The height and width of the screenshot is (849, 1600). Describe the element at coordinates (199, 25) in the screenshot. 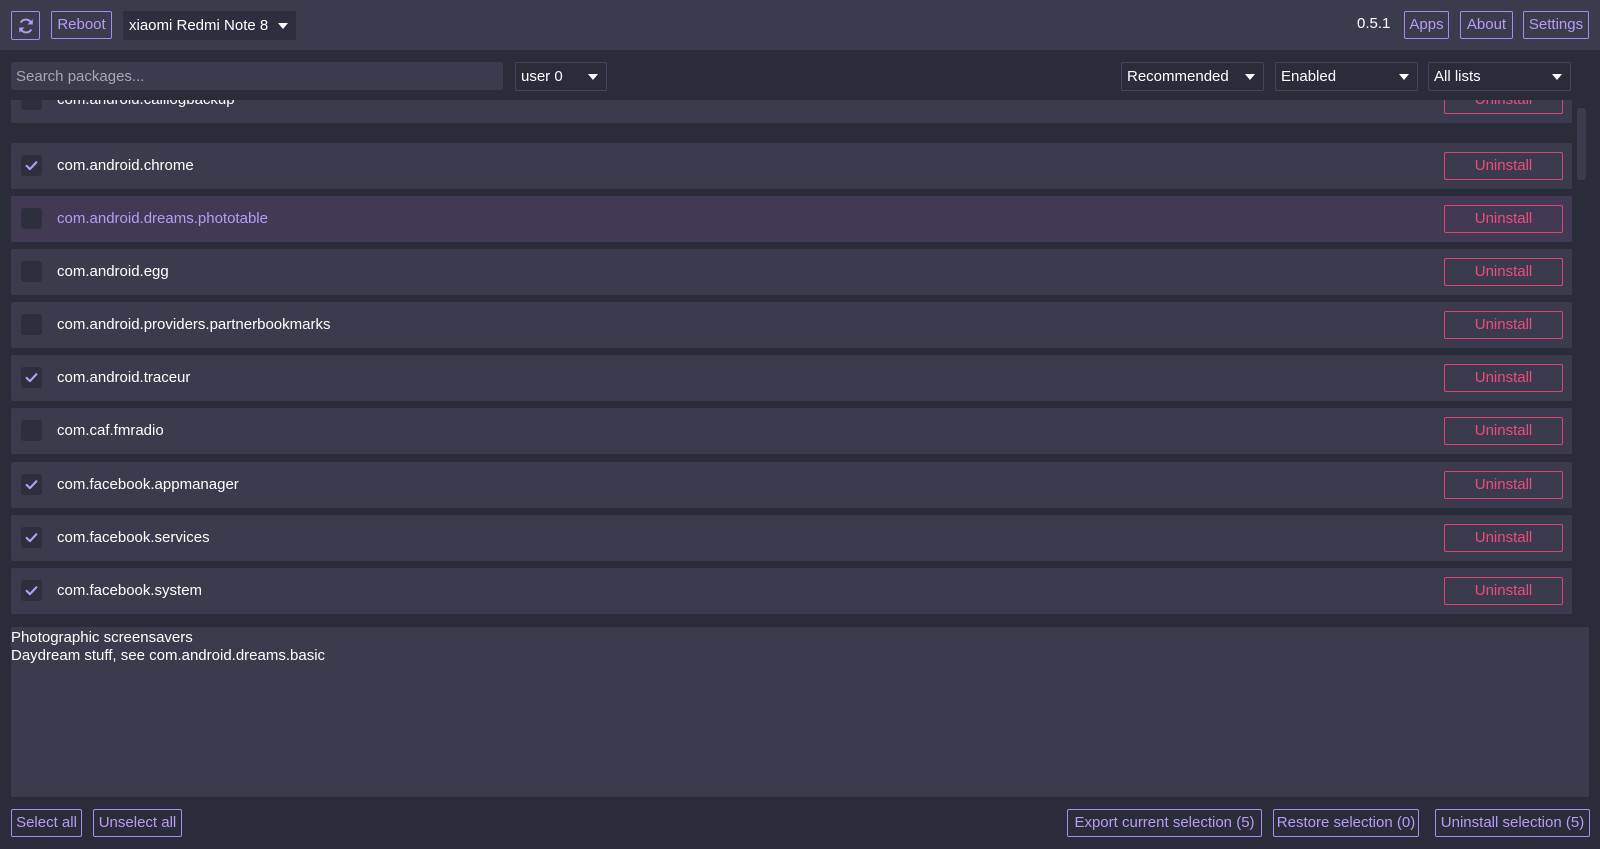

I see `device-select-value: xiaomi Redmi Note 8` at that location.